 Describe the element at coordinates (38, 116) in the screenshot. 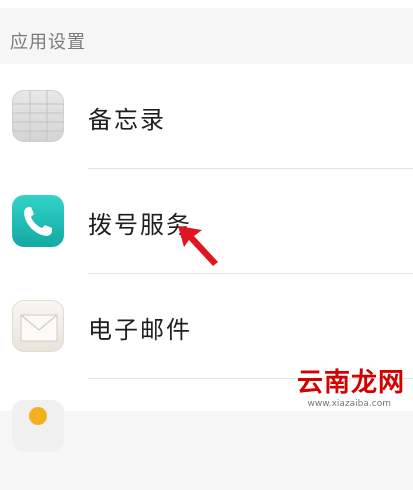

I see `memo-icon` at that location.